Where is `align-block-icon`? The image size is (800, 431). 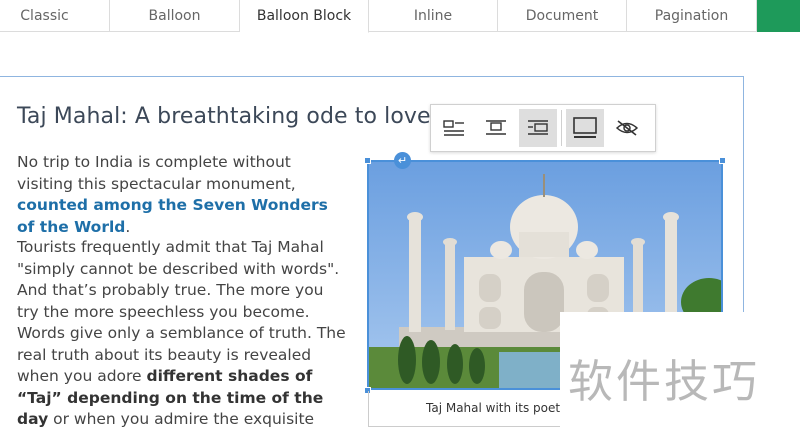
align-block-icon is located at coordinates (538, 128).